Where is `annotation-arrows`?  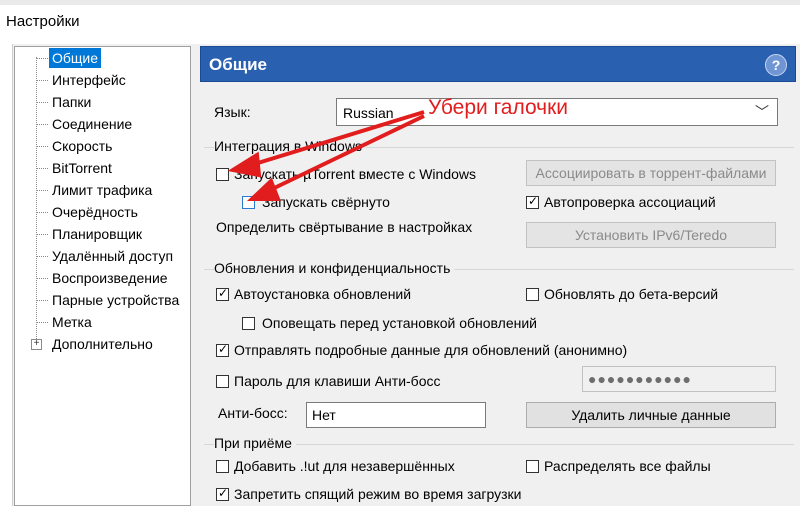 annotation-arrows is located at coordinates (326, 155).